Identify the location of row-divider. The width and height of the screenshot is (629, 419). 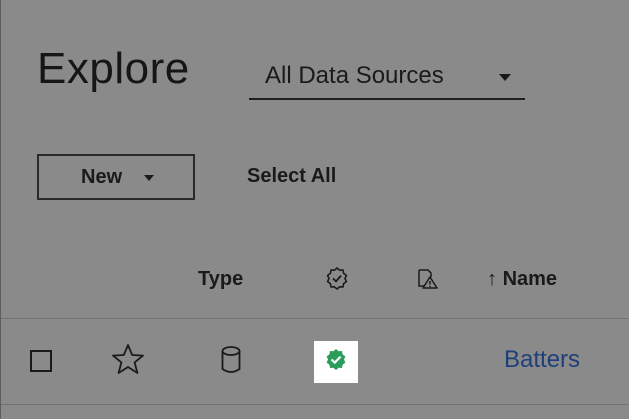
(315, 404).